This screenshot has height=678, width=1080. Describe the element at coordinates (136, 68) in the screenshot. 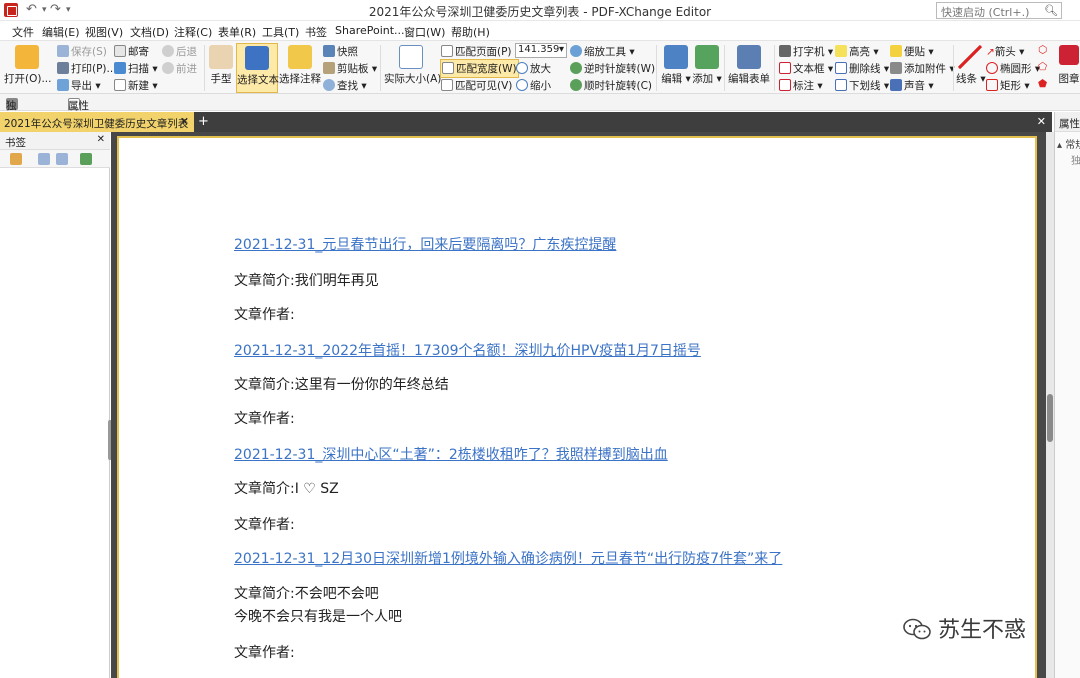

I see `scan-button: 扫描 ▾` at that location.